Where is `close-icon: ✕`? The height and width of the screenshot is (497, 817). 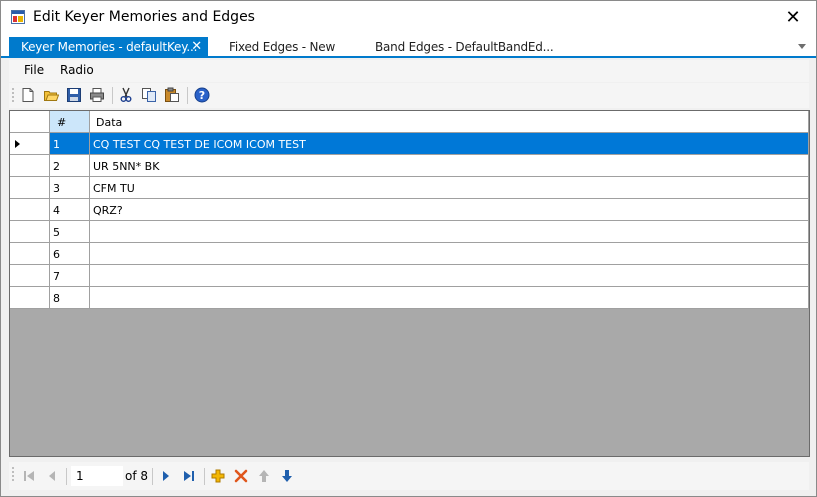
close-icon: ✕ is located at coordinates (793, 16).